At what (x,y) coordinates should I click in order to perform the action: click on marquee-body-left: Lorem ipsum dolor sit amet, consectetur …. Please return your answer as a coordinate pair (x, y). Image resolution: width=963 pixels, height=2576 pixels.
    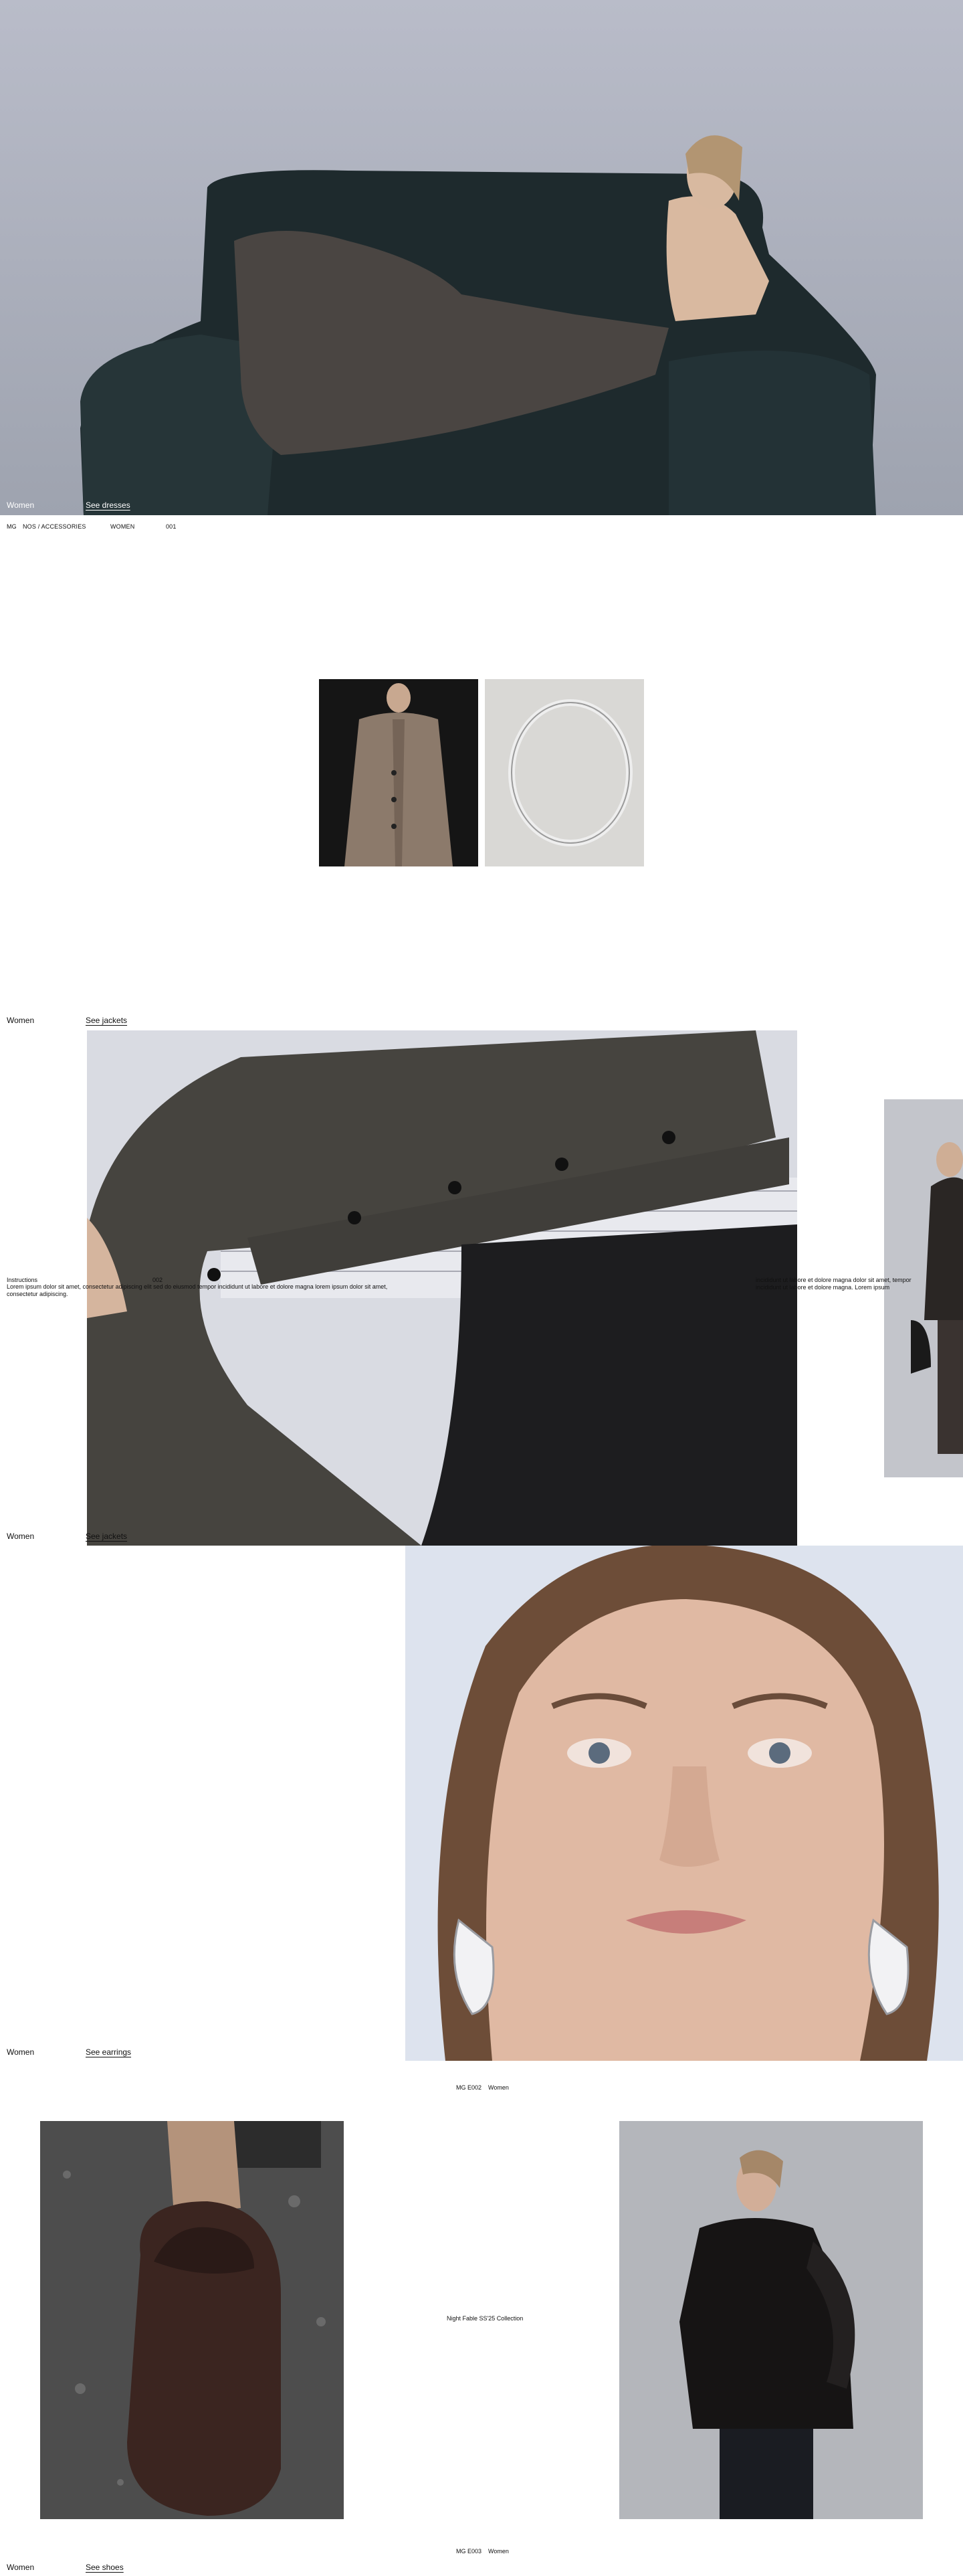
    Looking at the image, I should click on (197, 1290).